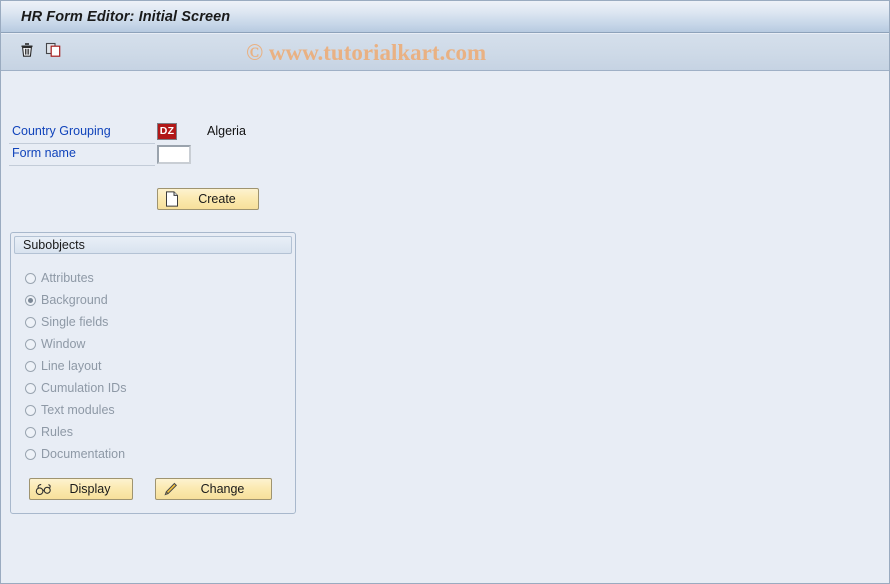 The height and width of the screenshot is (584, 890). Describe the element at coordinates (153, 300) in the screenshot. I see `radio-option-background: Background` at that location.